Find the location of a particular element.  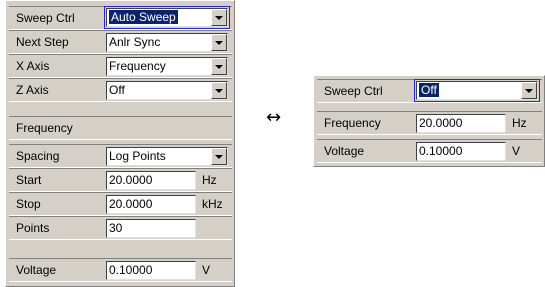

right-voltage-label: Voltage is located at coordinates (344, 151).